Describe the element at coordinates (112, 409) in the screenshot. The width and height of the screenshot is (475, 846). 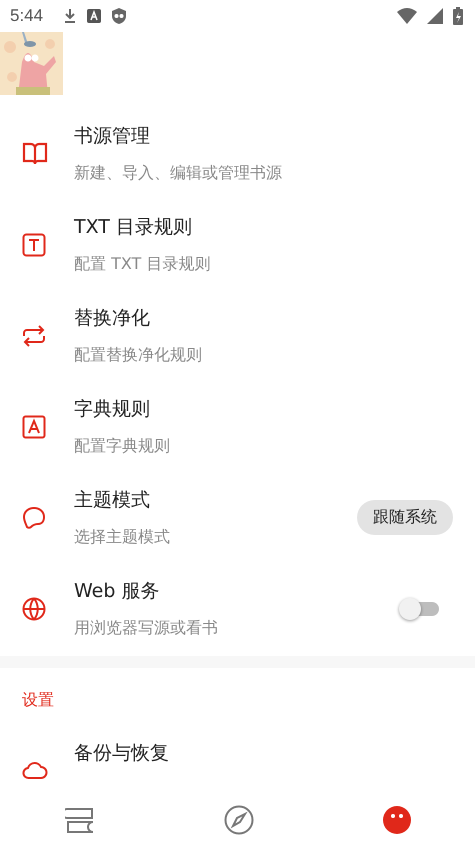
I see `item-title: 字典规则` at that location.